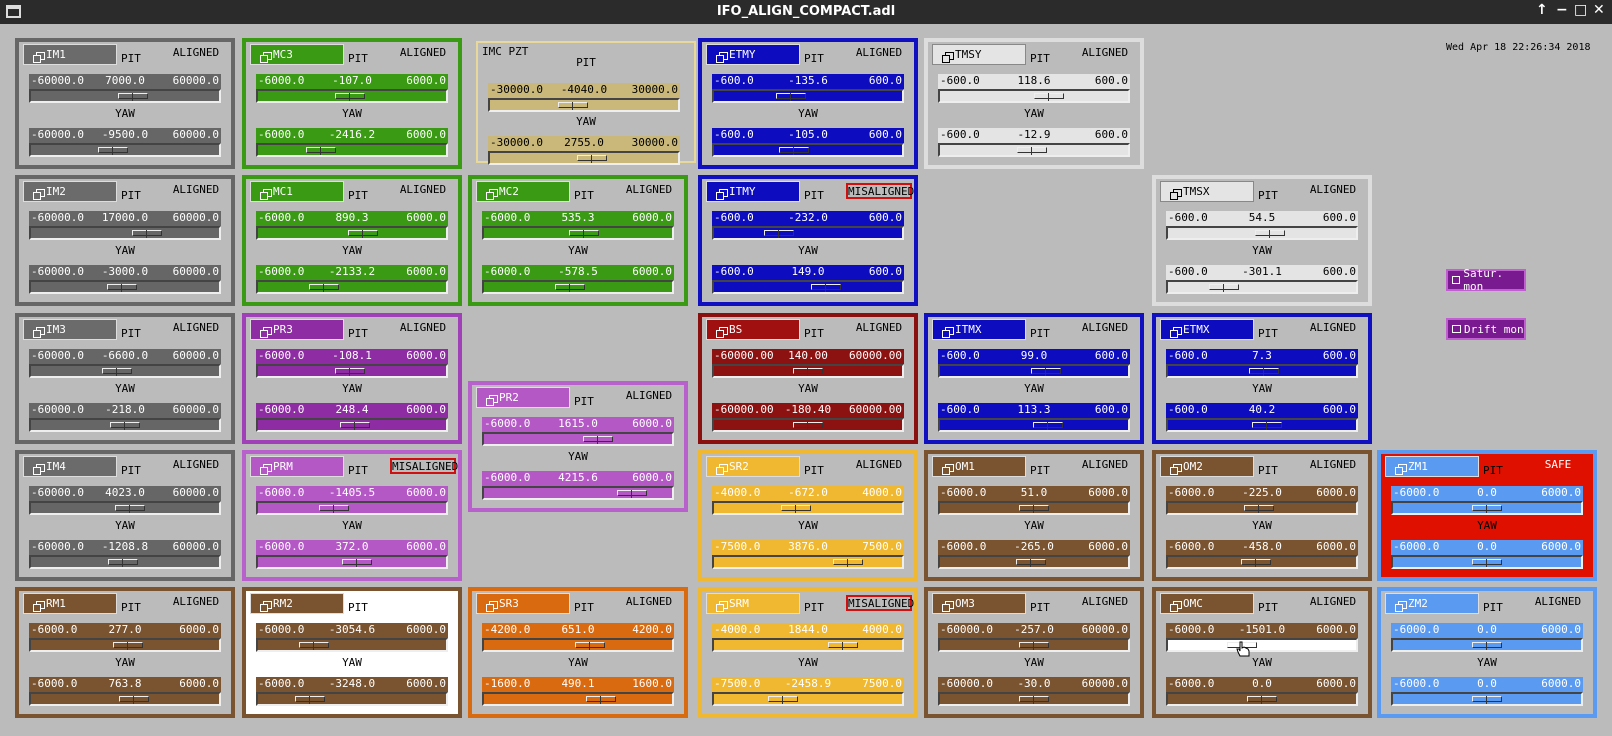 The width and height of the screenshot is (1612, 736). Describe the element at coordinates (808, 699) in the screenshot. I see `srm-yaw-slider` at that location.